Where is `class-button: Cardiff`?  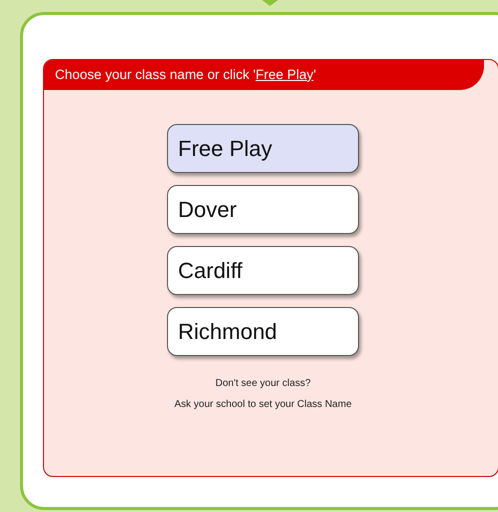
class-button: Cardiff is located at coordinates (263, 270).